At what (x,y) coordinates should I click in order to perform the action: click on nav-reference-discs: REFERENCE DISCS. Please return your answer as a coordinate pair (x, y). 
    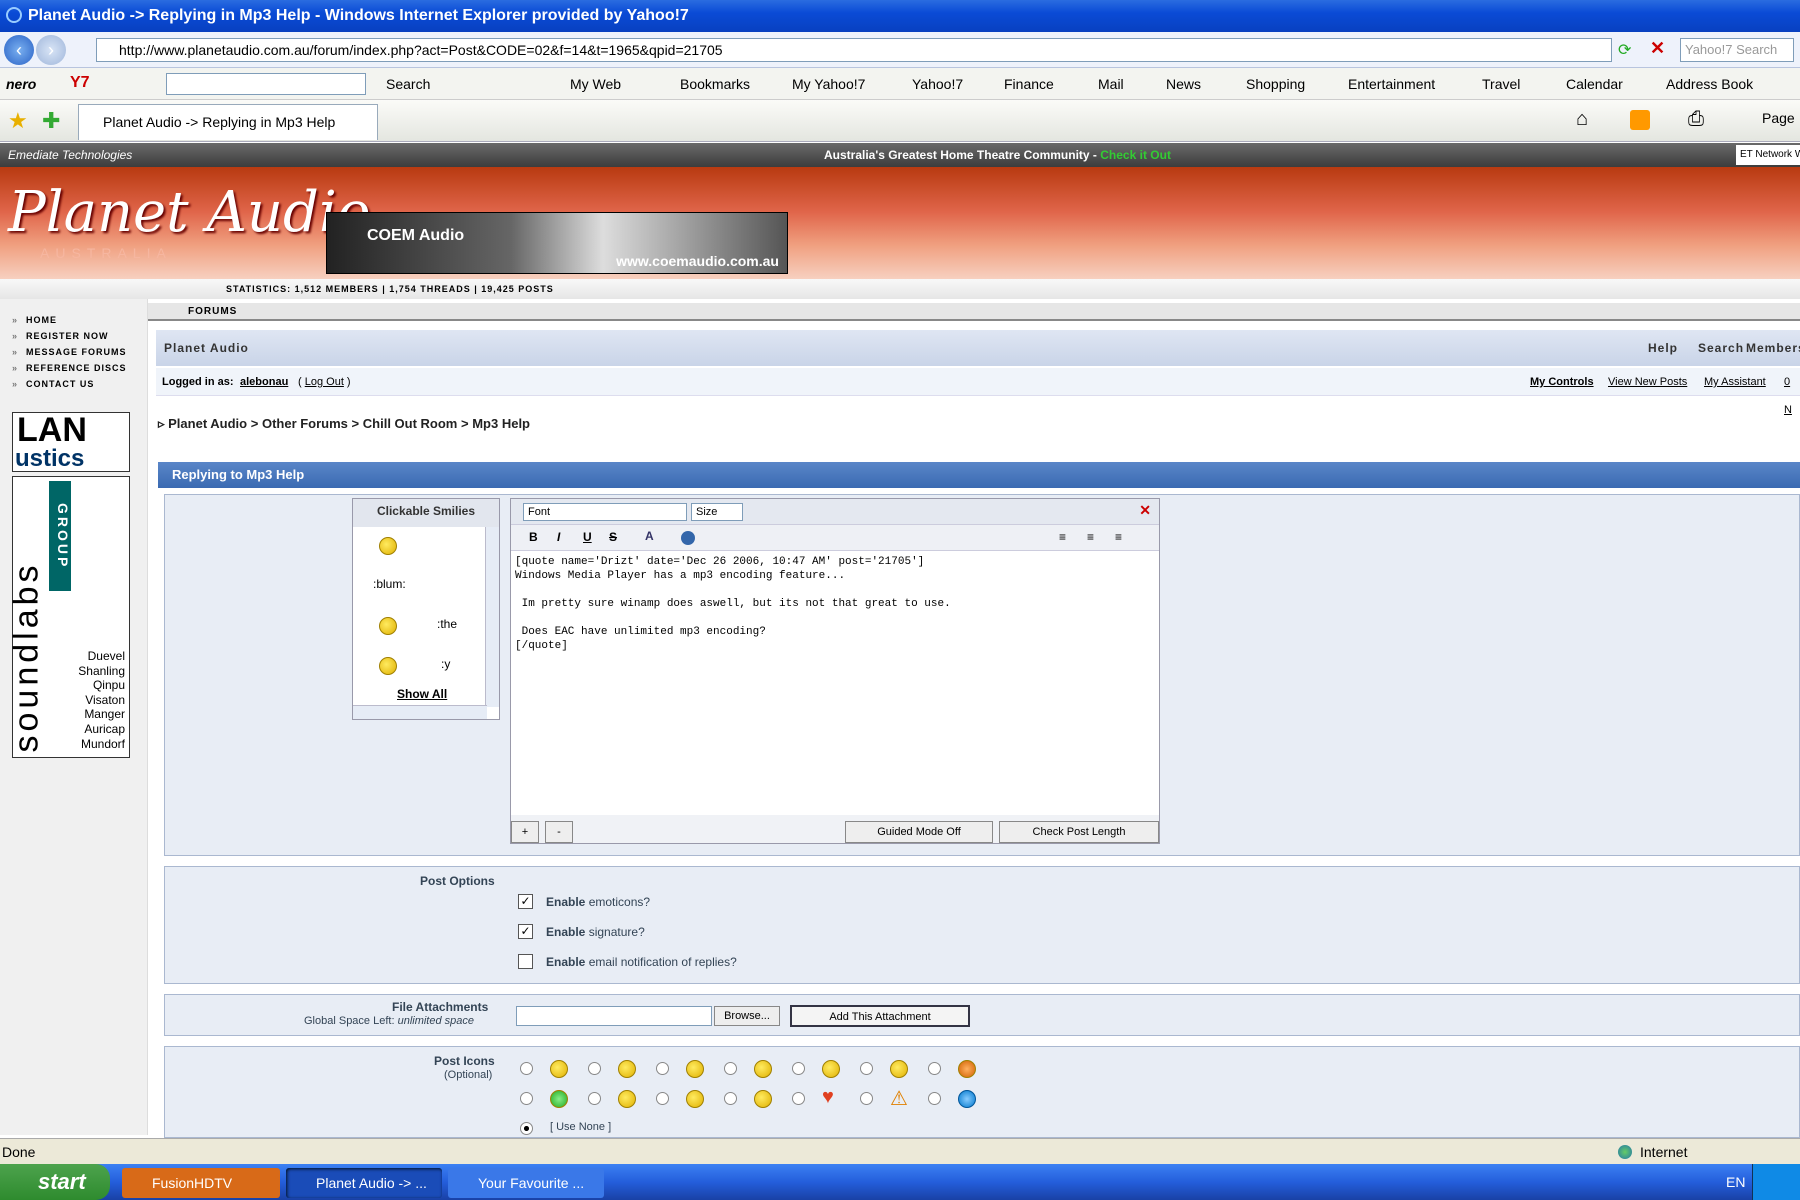
    Looking at the image, I should click on (70, 368).